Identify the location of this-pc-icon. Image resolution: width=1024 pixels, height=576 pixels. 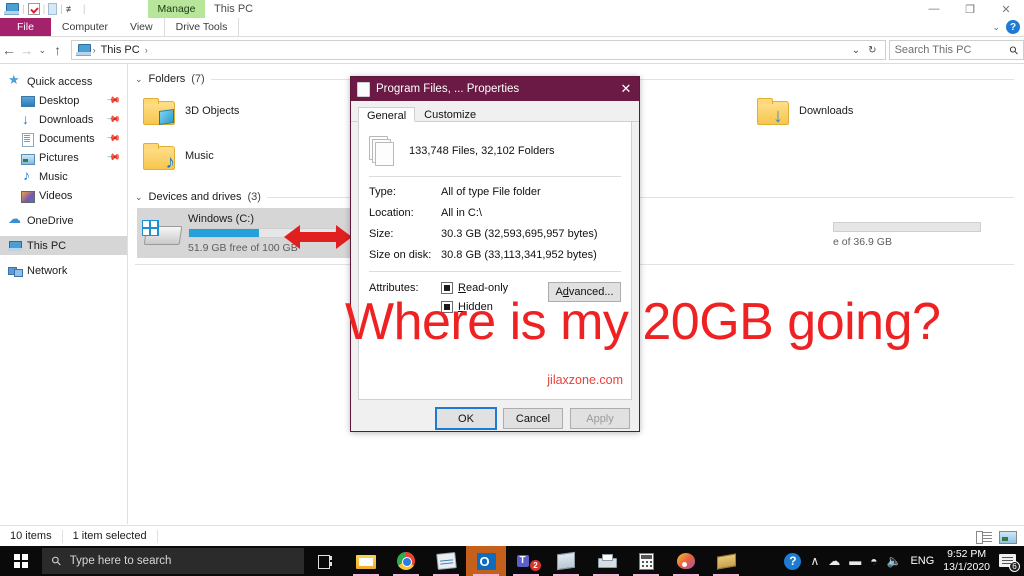
(11, 9).